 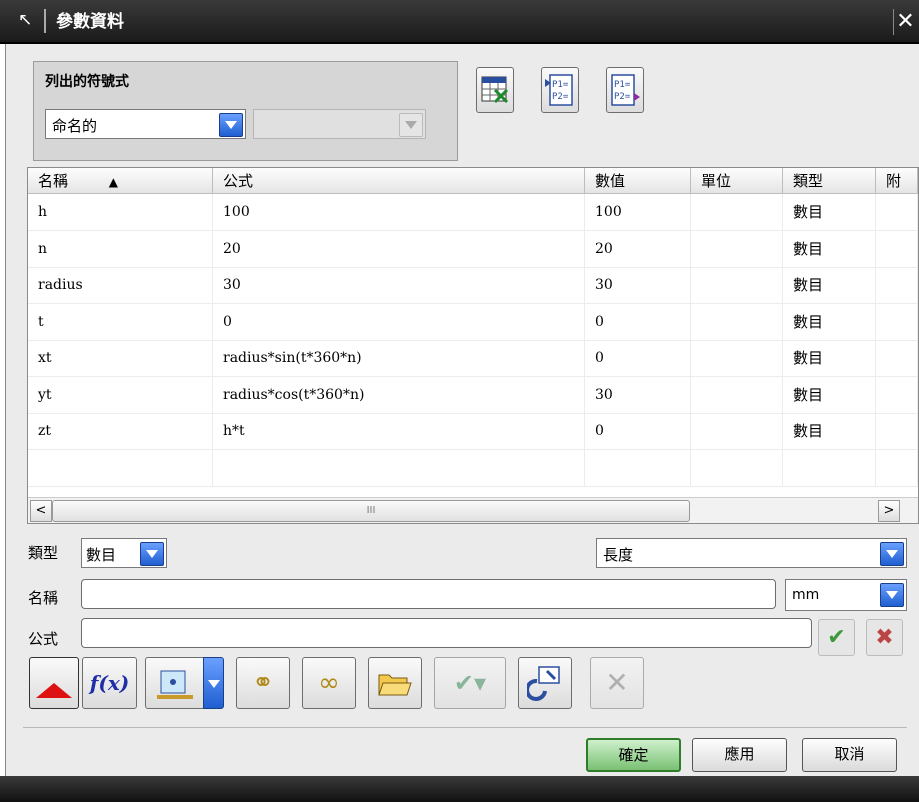 What do you see at coordinates (113, 182) in the screenshot?
I see `sort-ascending-icon: ▲` at bounding box center [113, 182].